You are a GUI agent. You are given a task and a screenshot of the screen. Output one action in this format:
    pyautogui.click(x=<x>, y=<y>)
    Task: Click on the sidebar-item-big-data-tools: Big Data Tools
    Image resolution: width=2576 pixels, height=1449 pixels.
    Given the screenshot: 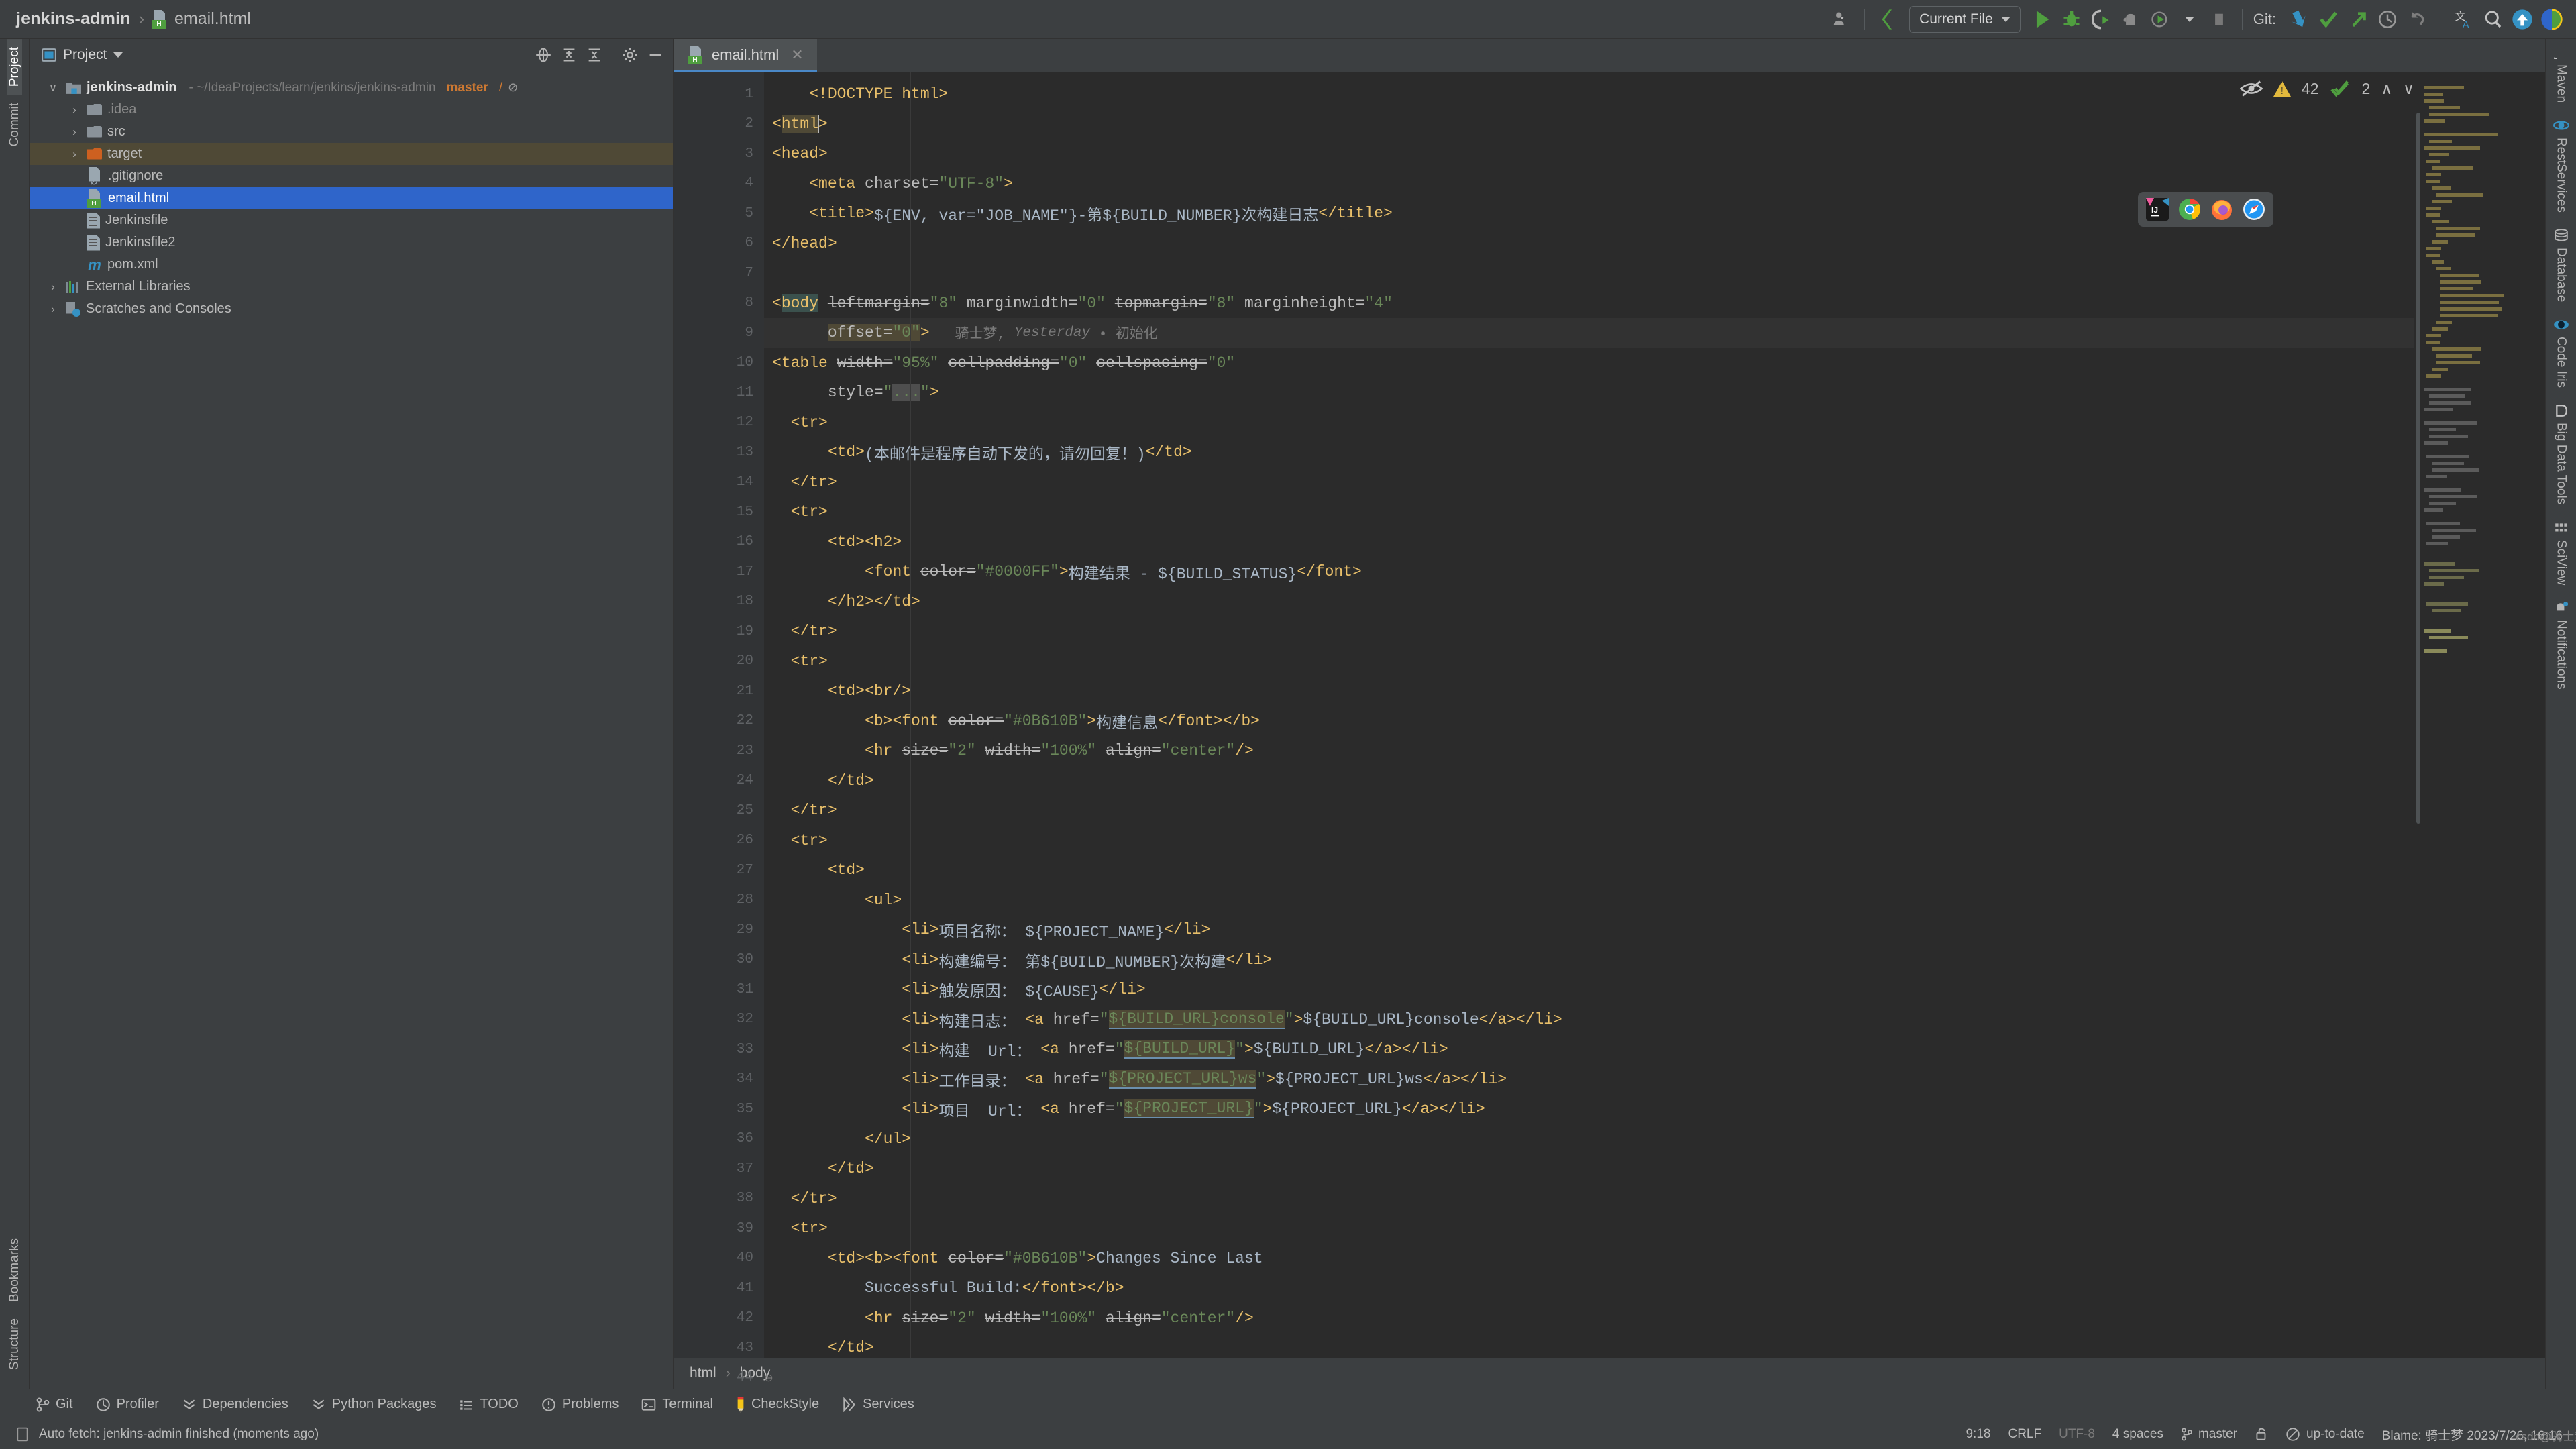 What is the action you would take?
    pyautogui.click(x=2561, y=454)
    